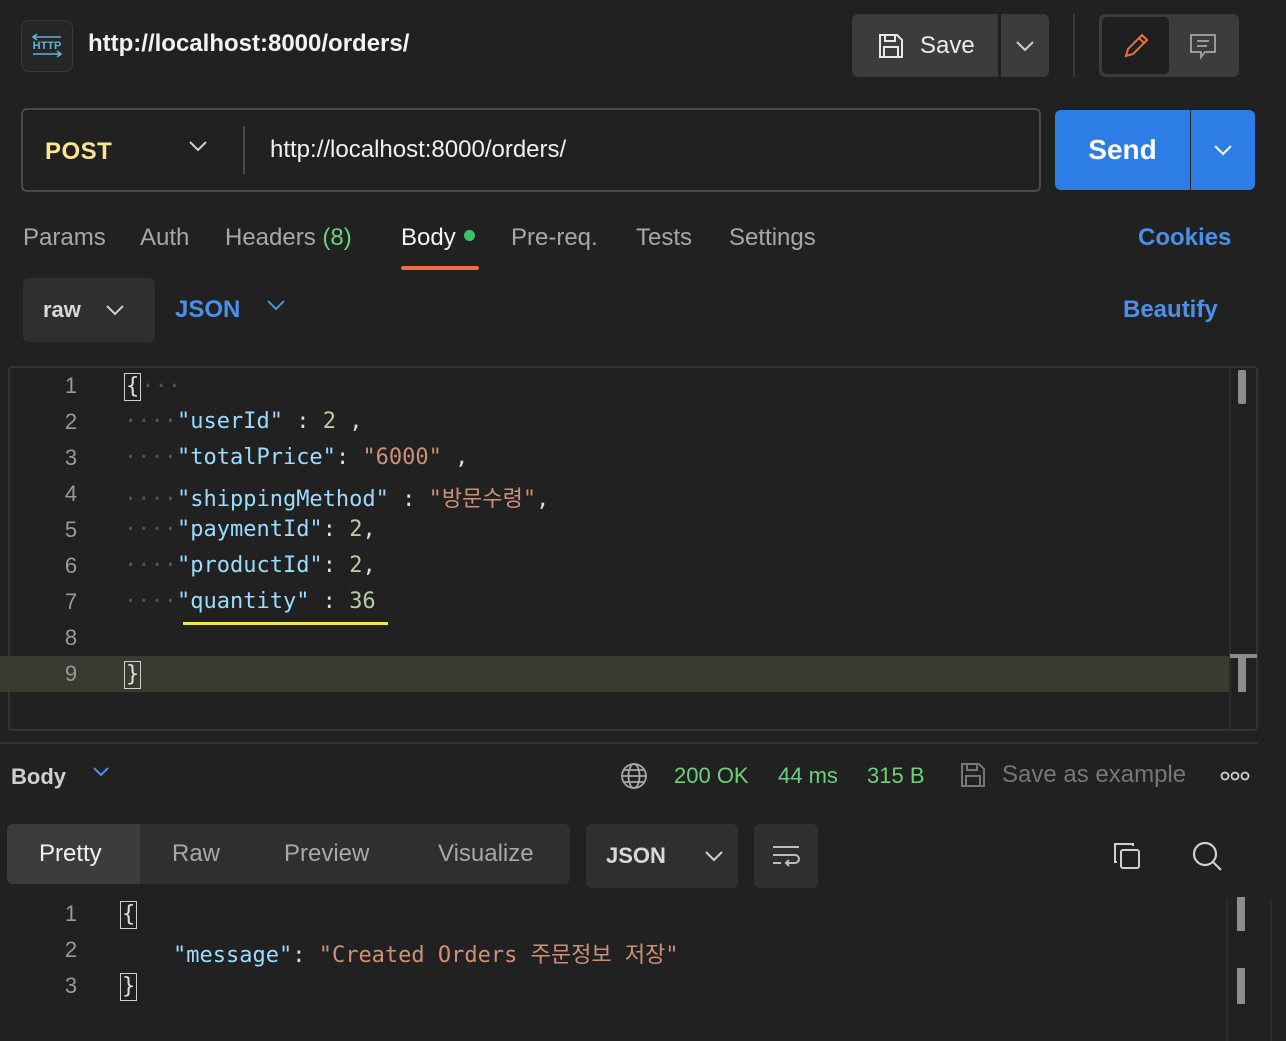 This screenshot has width=1286, height=1041. Describe the element at coordinates (1271, 969) in the screenshot. I see `response-edge` at that location.